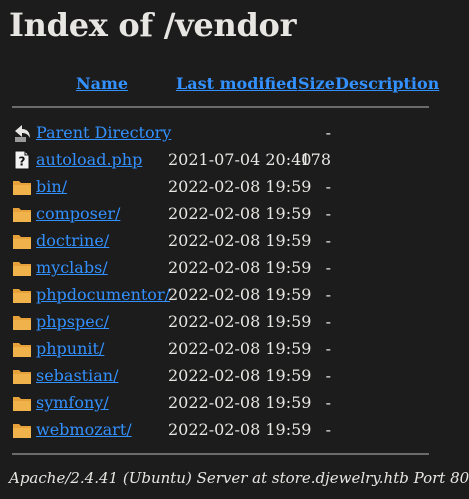 This screenshot has height=499, width=469. What do you see at coordinates (72, 267) in the screenshot?
I see `entry-link: myclabs/` at bounding box center [72, 267].